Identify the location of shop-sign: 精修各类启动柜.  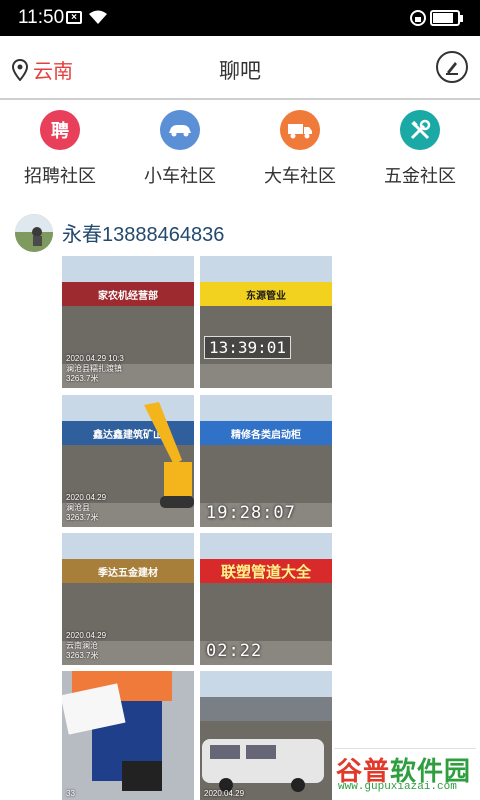
(266, 433).